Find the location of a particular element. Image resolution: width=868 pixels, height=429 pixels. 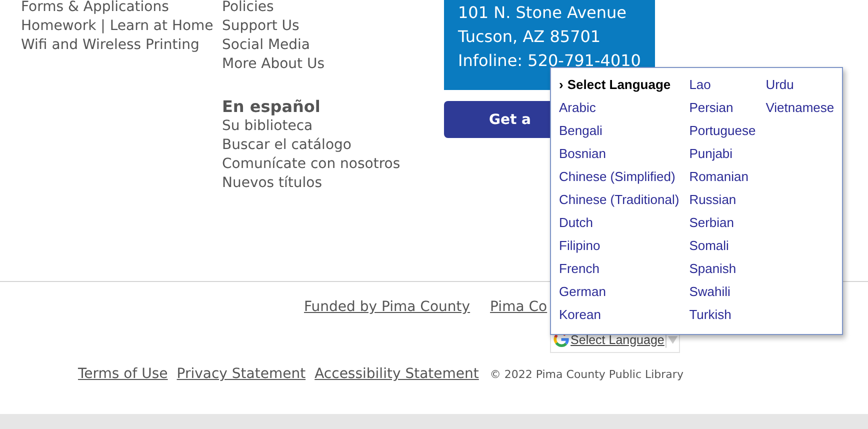

section-heading: En español is located at coordinates (271, 107).